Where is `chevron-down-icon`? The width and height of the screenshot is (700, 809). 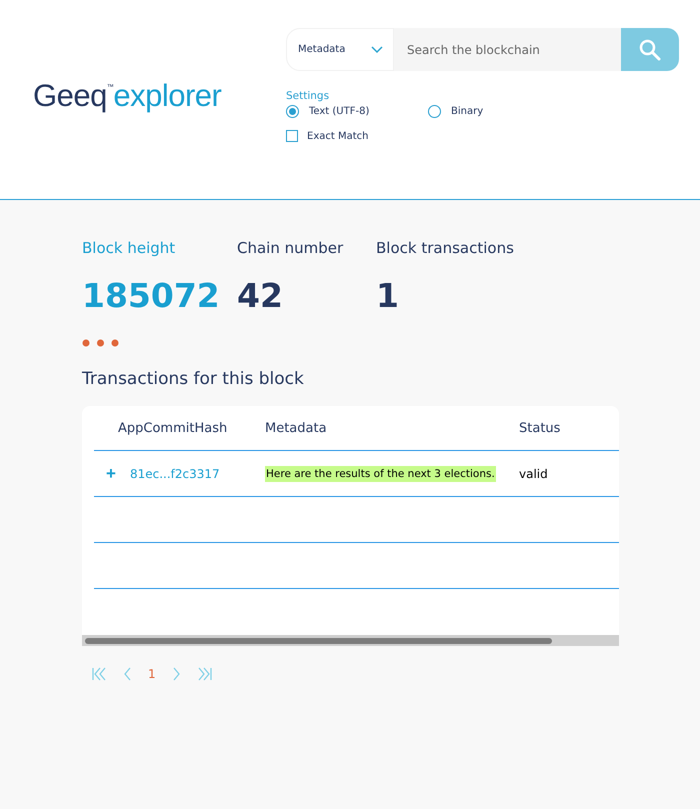
chevron-down-icon is located at coordinates (377, 50).